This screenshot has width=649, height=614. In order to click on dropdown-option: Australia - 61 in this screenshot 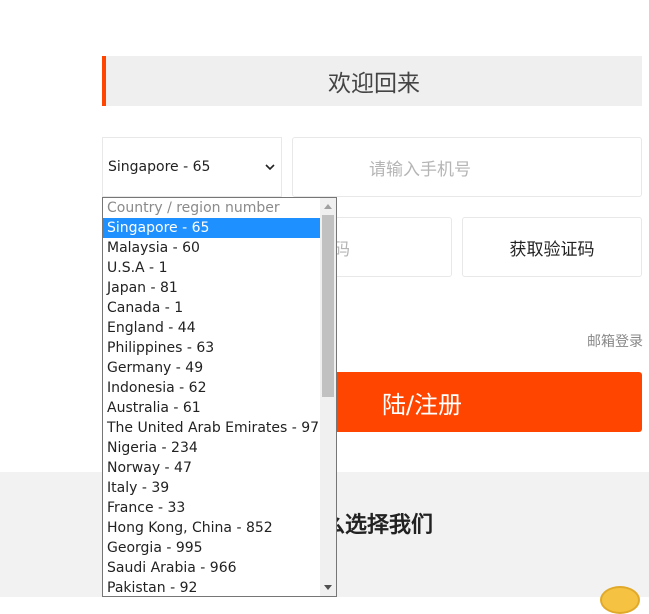, I will do `click(211, 408)`.